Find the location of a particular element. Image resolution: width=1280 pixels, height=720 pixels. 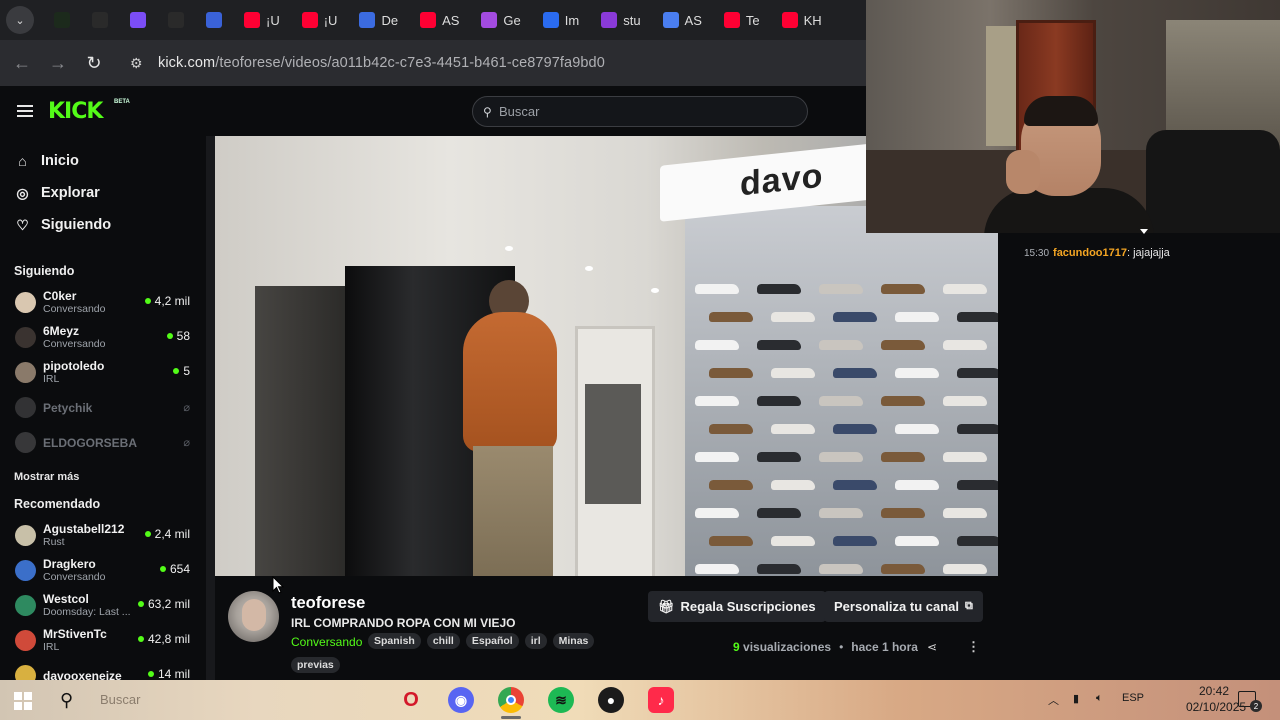

home-icon: ⌂ is located at coordinates (22, 161).